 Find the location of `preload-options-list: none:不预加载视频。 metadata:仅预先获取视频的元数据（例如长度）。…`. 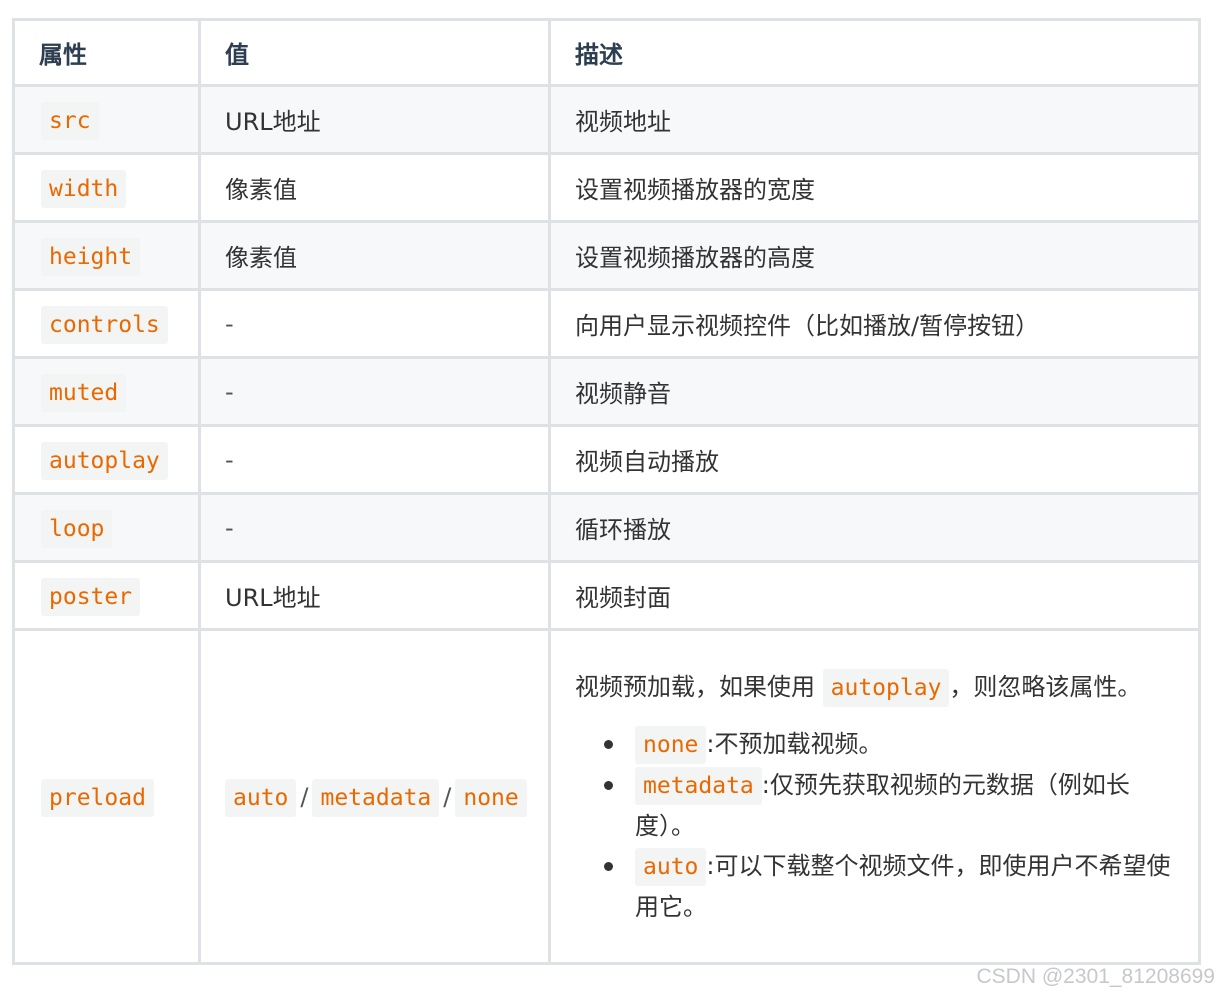

preload-options-list: none:不预加载视频。 metadata:仅预先获取视频的元数据（例如长度）。… is located at coordinates (874, 825).